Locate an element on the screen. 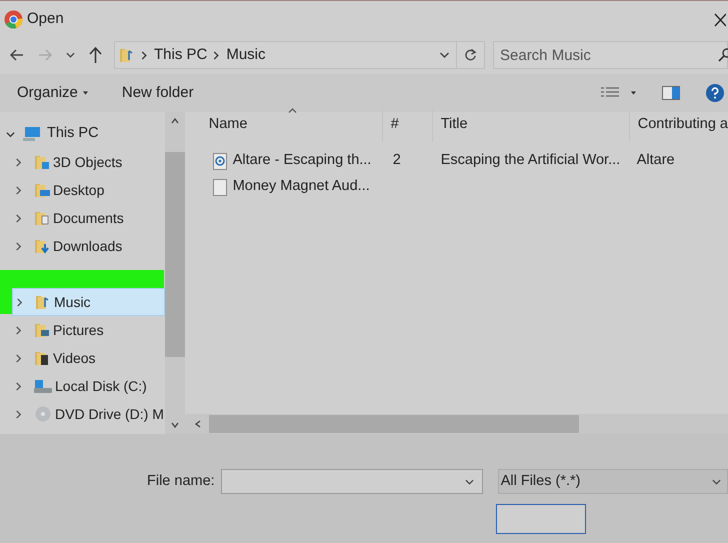 This screenshot has width=728, height=543. artist-name: Altare is located at coordinates (655, 160).